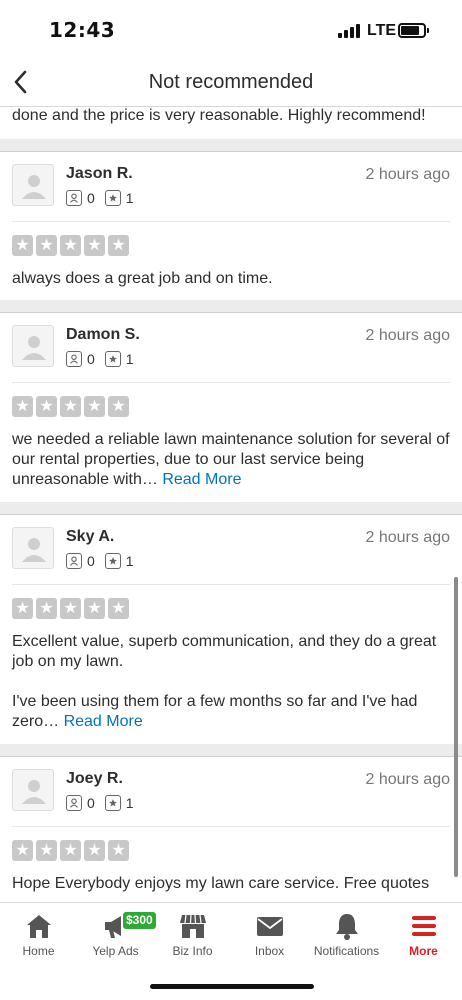 Image resolution: width=462 pixels, height=1000 pixels. Describe the element at coordinates (269, 926) in the screenshot. I see `envelope-icon` at that location.